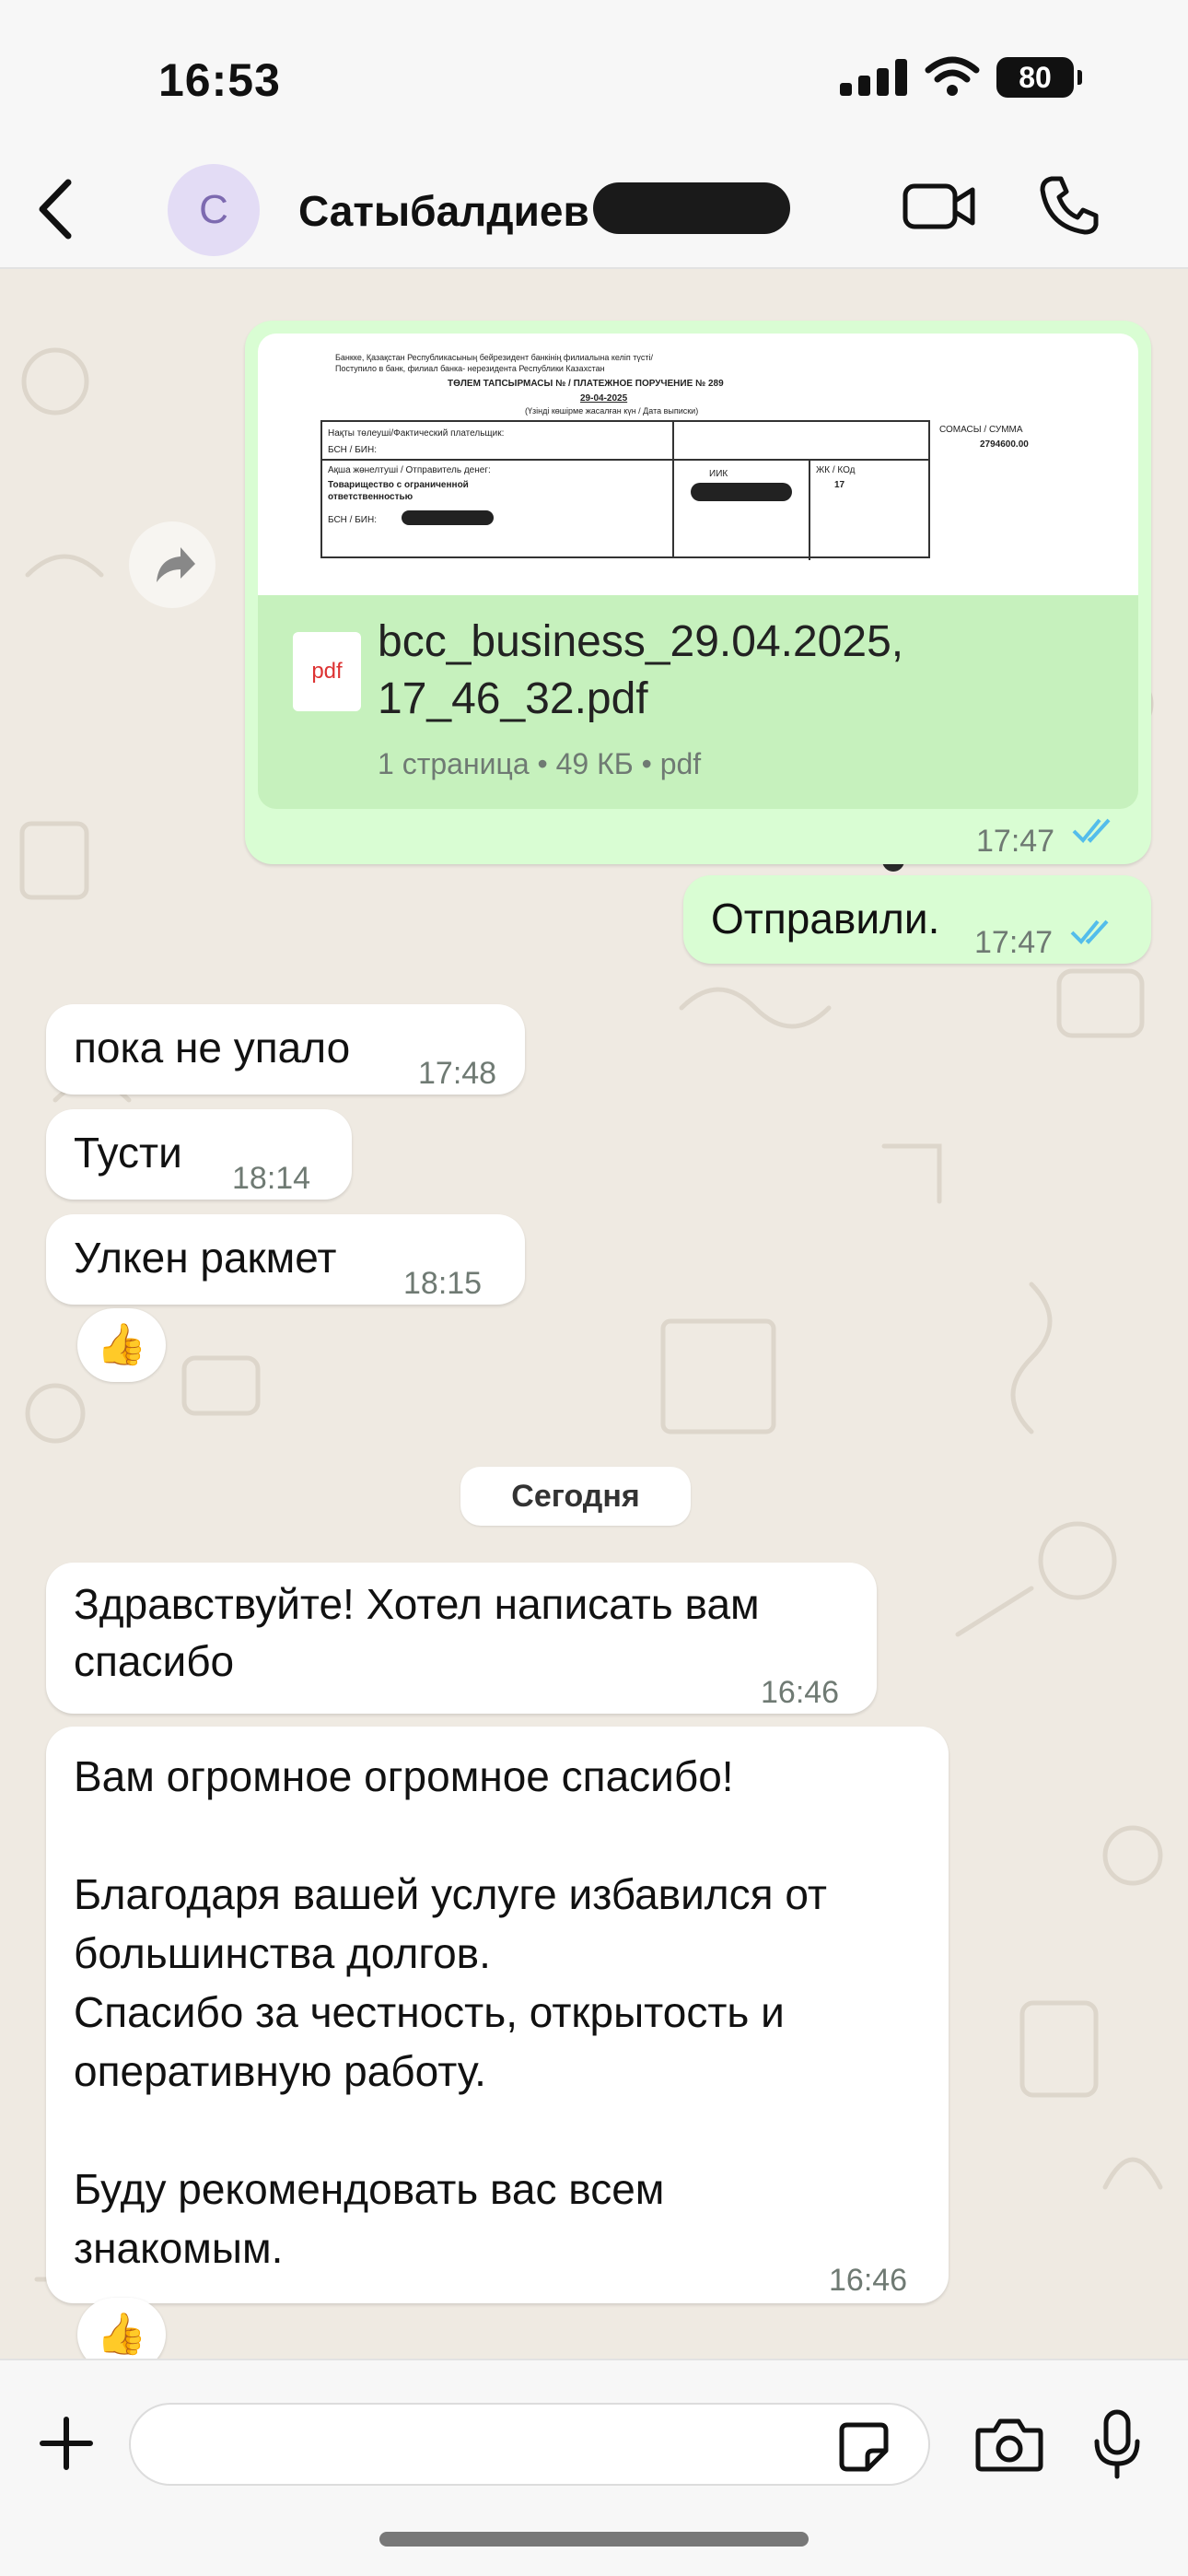  What do you see at coordinates (444, 211) in the screenshot?
I see `contact-name: Сатыбалдиев` at bounding box center [444, 211].